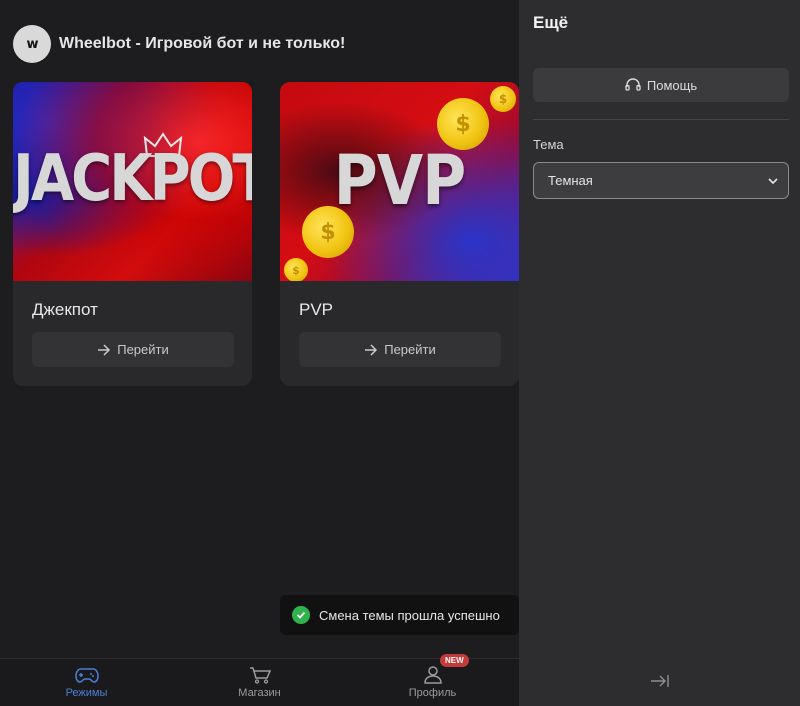 The image size is (800, 706). I want to click on toast-message: Смена темы прошла успешно, so click(409, 615).